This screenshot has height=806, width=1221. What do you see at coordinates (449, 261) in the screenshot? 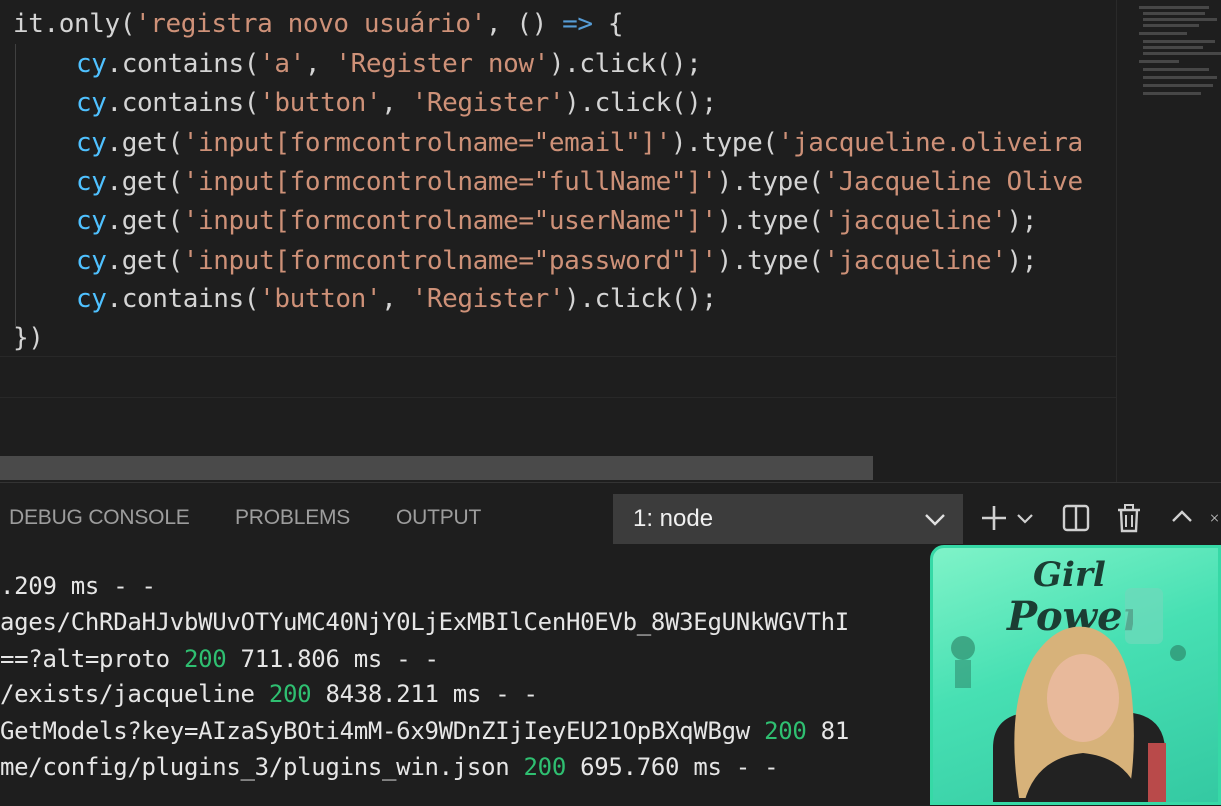
I see `code-string: 'input[formcontrolname="password"]'` at bounding box center [449, 261].